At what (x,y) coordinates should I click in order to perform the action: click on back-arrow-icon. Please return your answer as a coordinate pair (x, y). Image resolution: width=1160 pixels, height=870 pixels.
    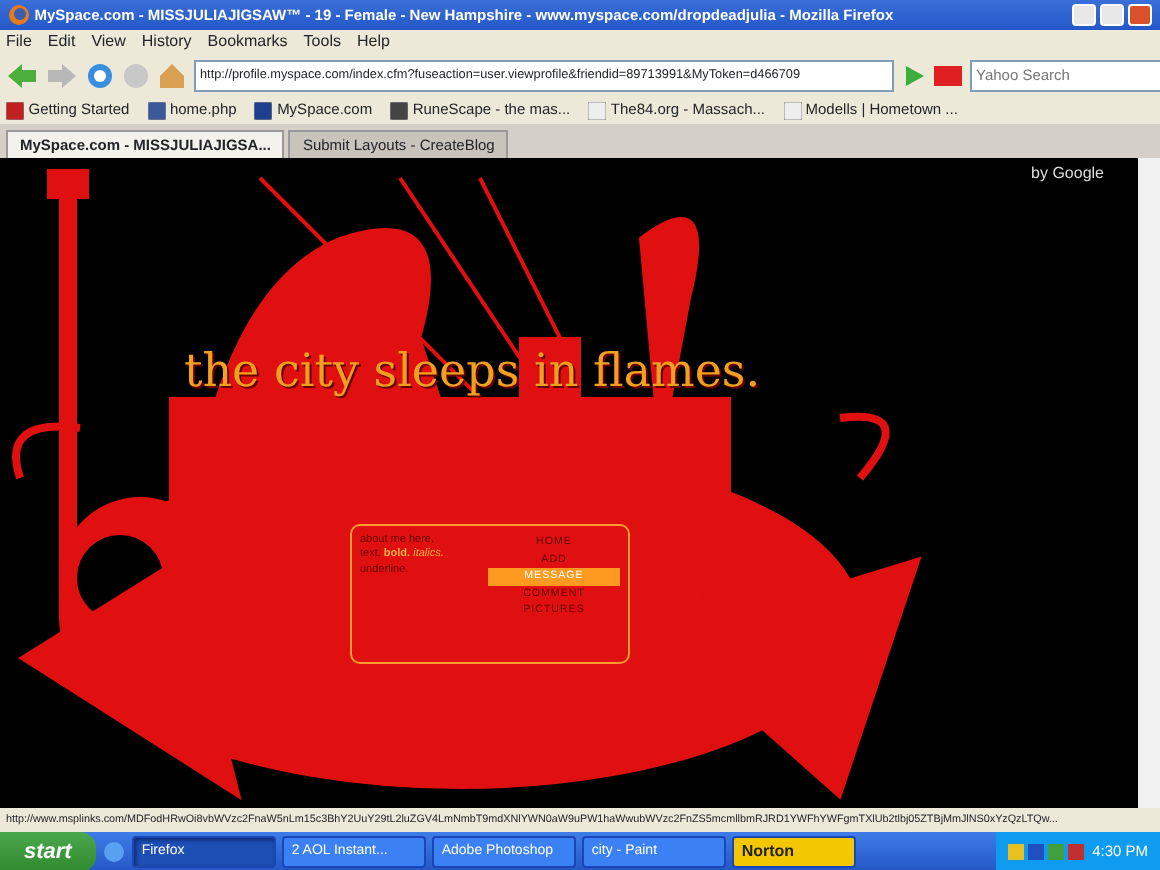
    Looking at the image, I should click on (22, 75).